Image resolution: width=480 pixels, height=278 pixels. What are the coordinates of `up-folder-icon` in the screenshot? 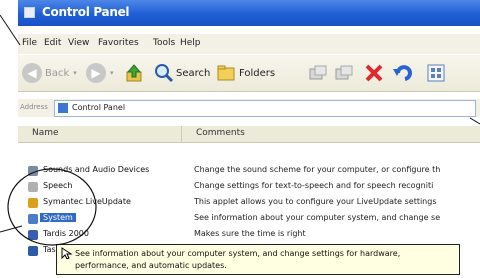 It's located at (134, 73).